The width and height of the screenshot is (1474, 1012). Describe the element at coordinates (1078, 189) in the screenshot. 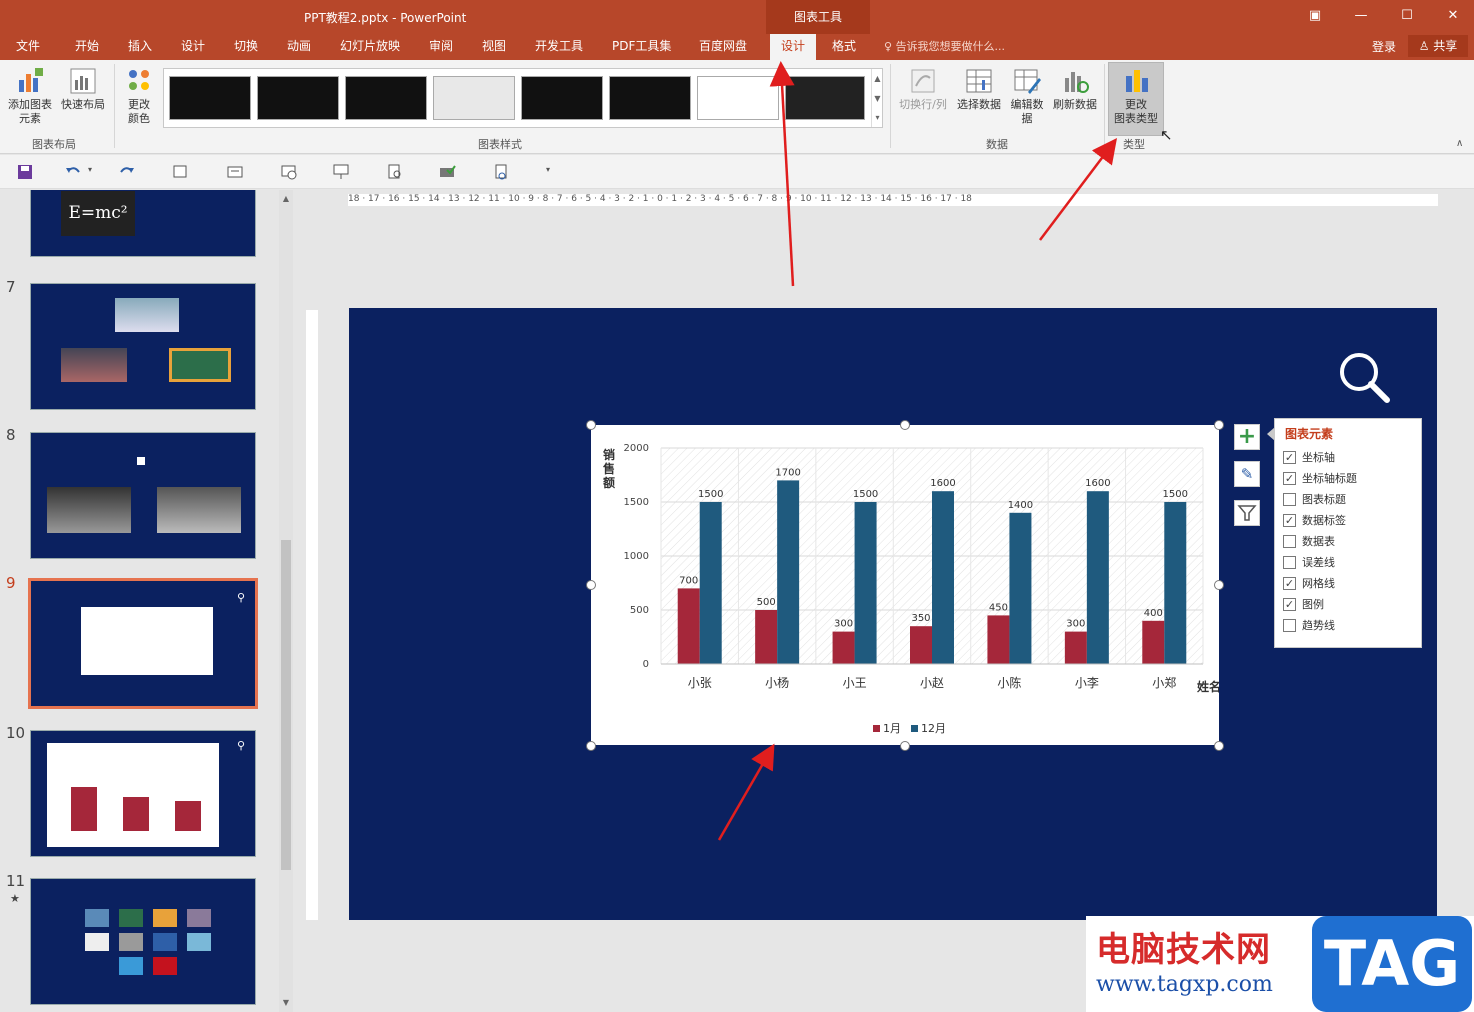

I see `arrow-to-change-type` at that location.